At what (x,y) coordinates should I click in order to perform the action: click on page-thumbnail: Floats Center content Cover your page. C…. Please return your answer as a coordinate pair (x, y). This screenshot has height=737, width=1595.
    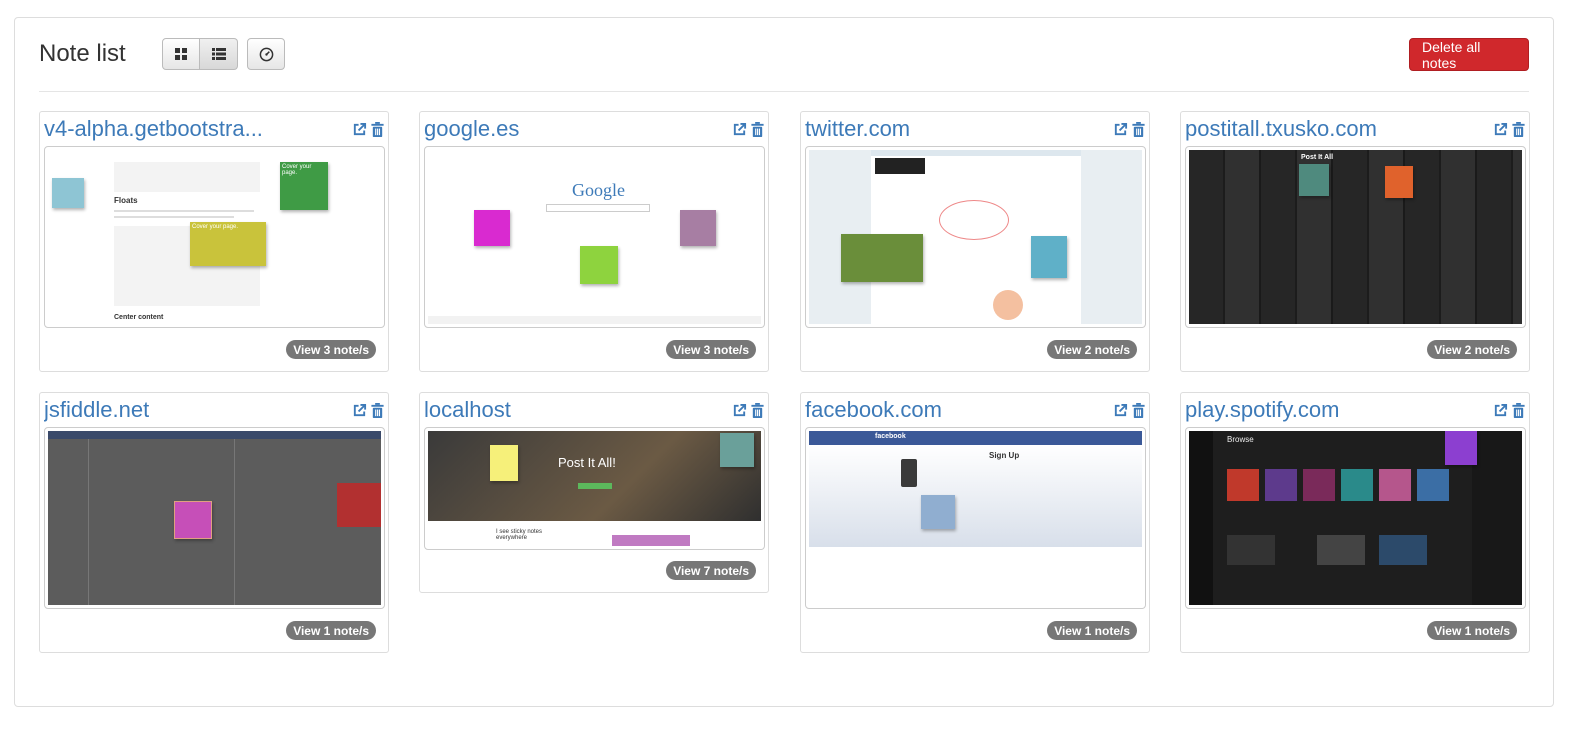
    Looking at the image, I should click on (214, 237).